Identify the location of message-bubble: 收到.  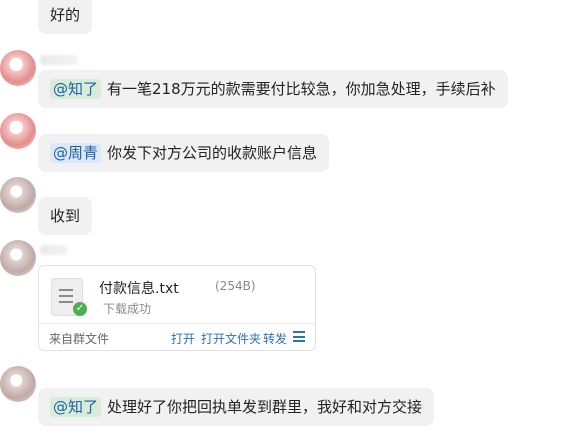
(65, 216).